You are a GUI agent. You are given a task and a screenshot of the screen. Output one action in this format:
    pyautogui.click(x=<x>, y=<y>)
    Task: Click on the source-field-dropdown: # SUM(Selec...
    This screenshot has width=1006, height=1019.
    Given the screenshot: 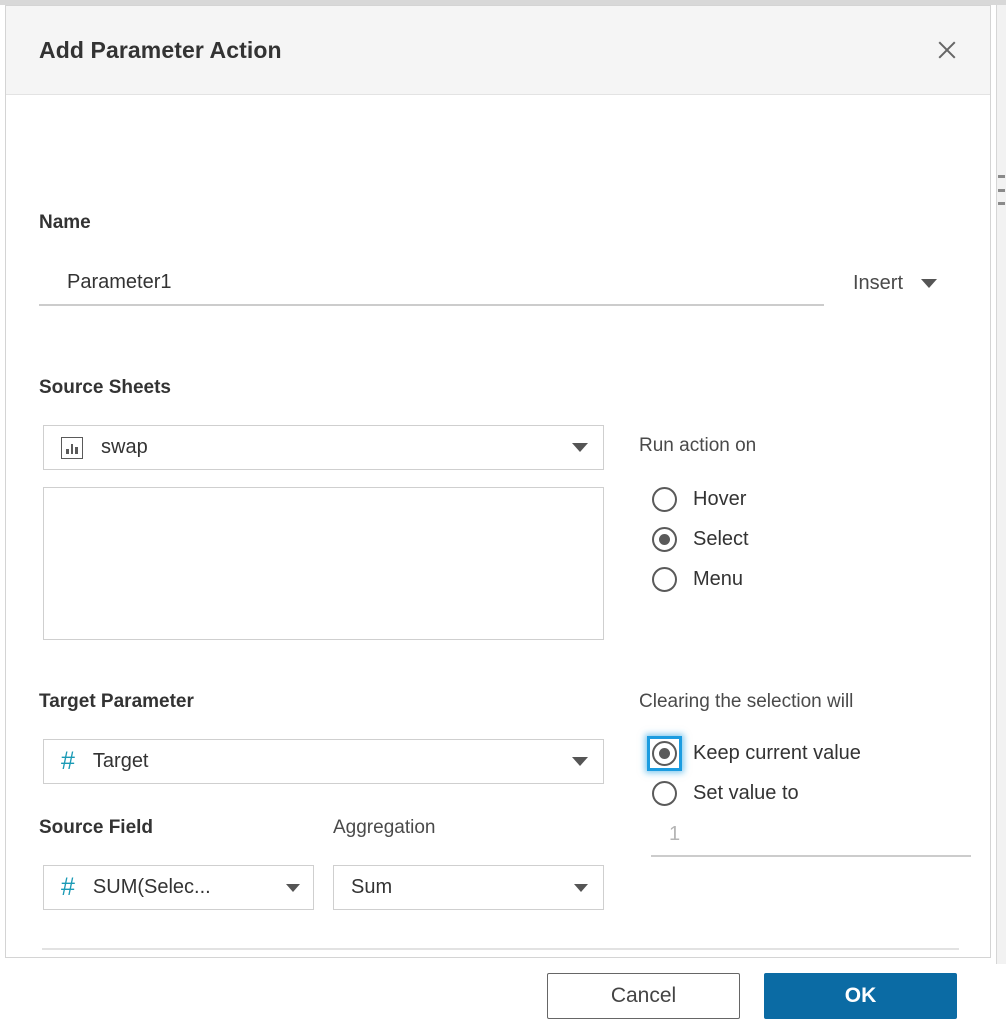 What is the action you would take?
    pyautogui.click(x=178, y=887)
    